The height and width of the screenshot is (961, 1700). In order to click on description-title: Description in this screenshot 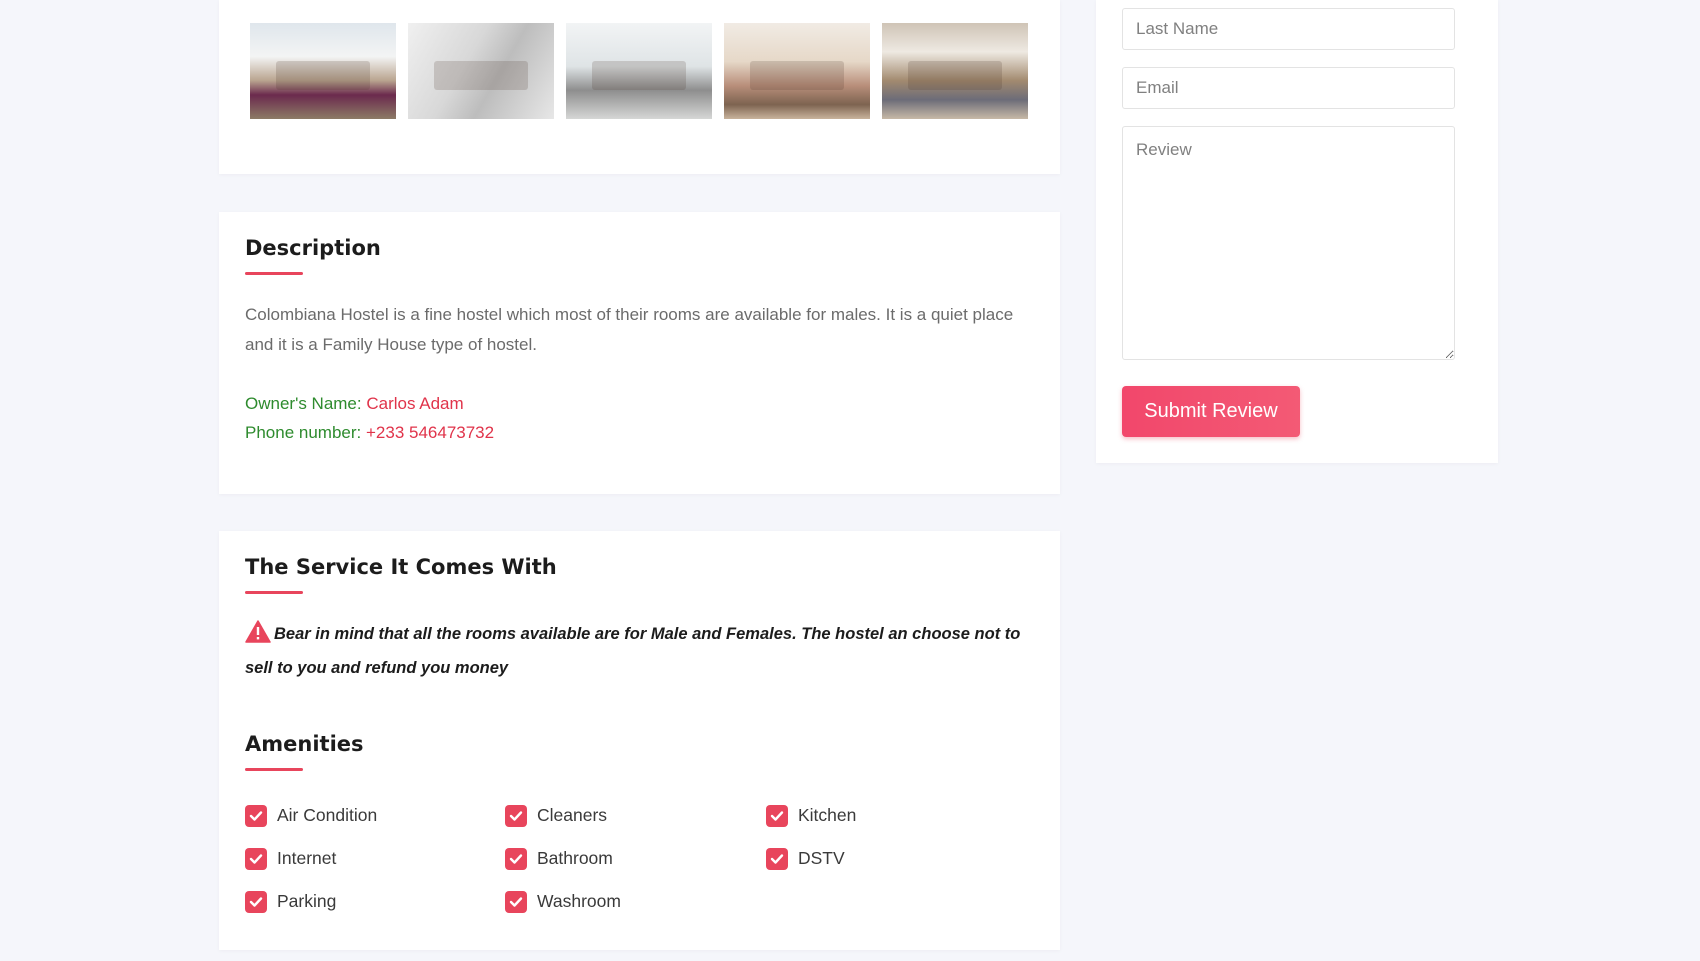, I will do `click(313, 248)`.